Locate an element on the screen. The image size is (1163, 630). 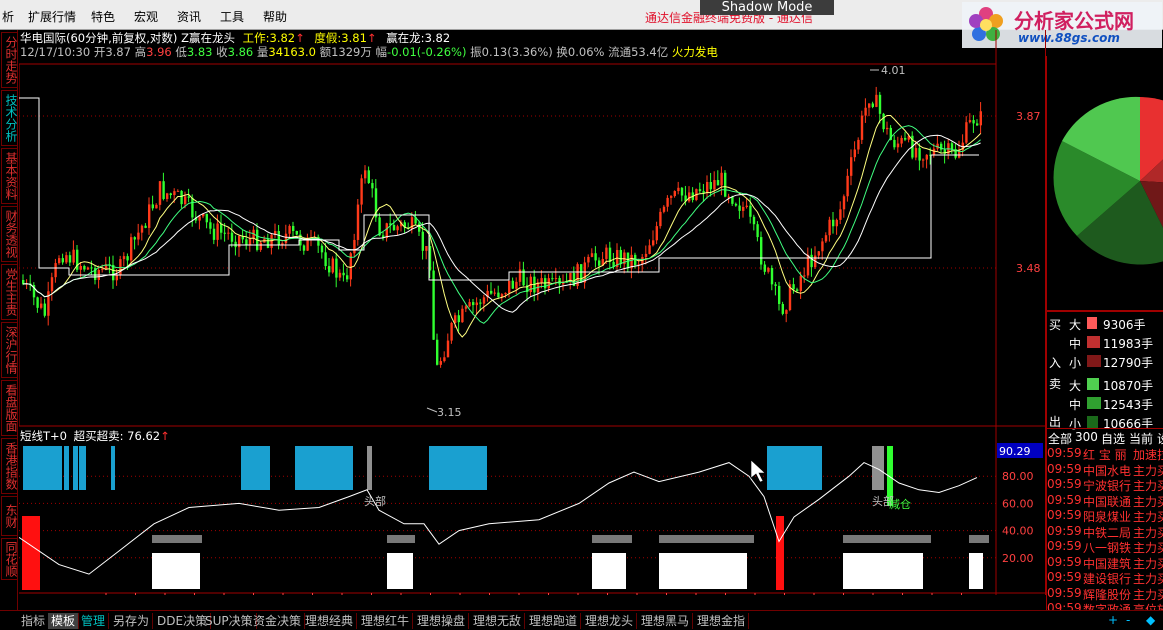
ticker-row: 09:59阳泉煤业主力买 is located at coordinates (1105, 516).